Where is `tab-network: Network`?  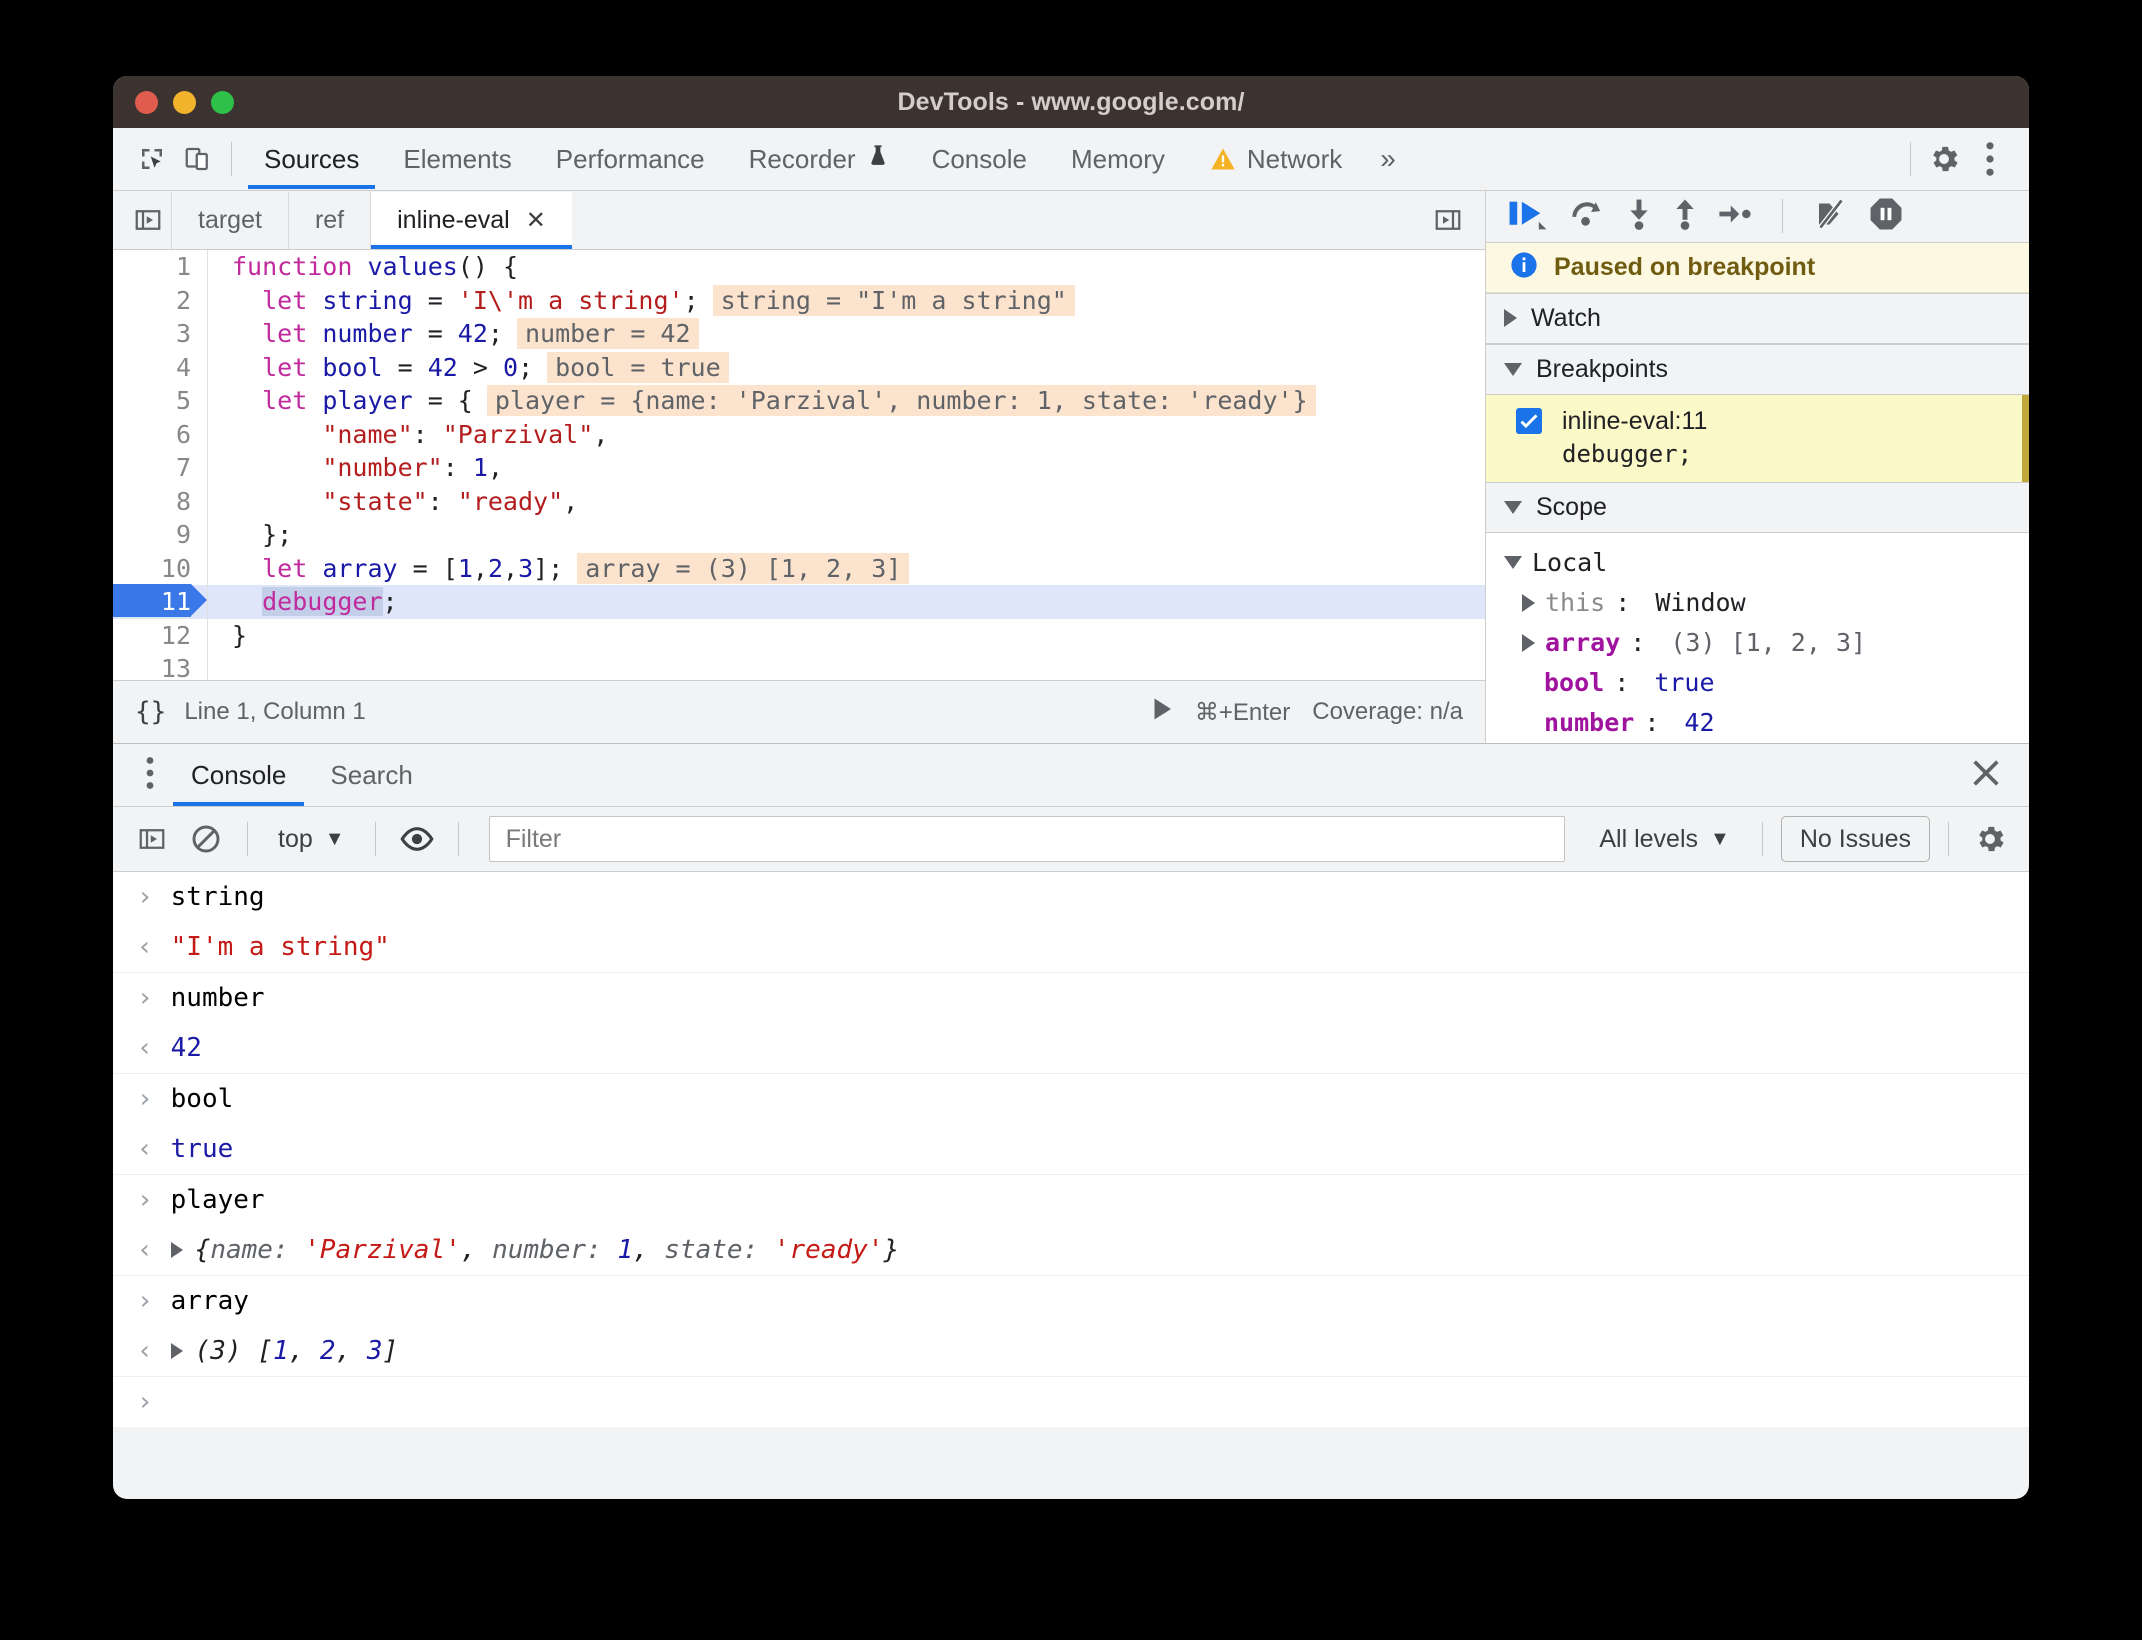
tab-network: Network is located at coordinates (1275, 159).